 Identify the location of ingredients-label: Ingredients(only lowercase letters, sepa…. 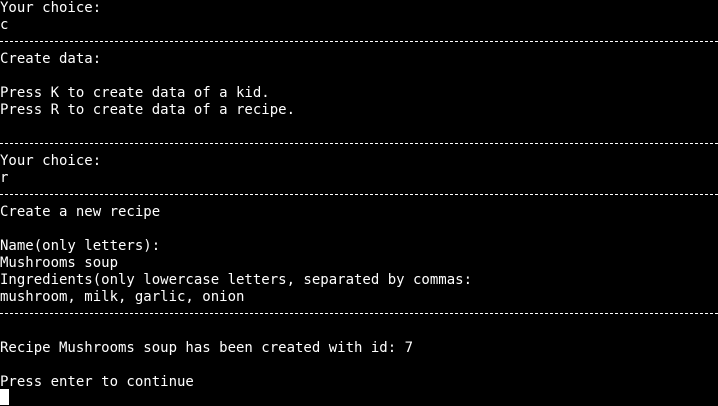
(236, 280).